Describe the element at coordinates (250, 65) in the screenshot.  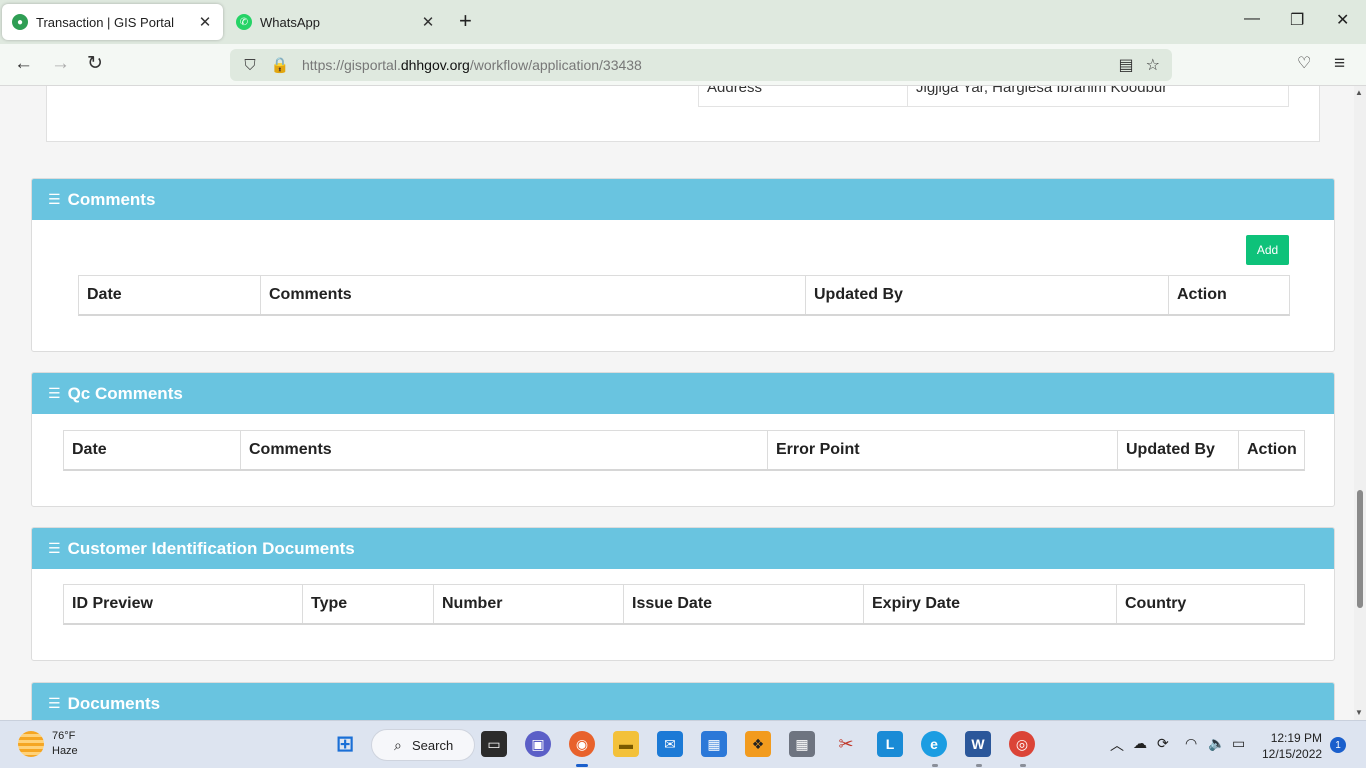
I see `shield-icon: ⛉` at that location.